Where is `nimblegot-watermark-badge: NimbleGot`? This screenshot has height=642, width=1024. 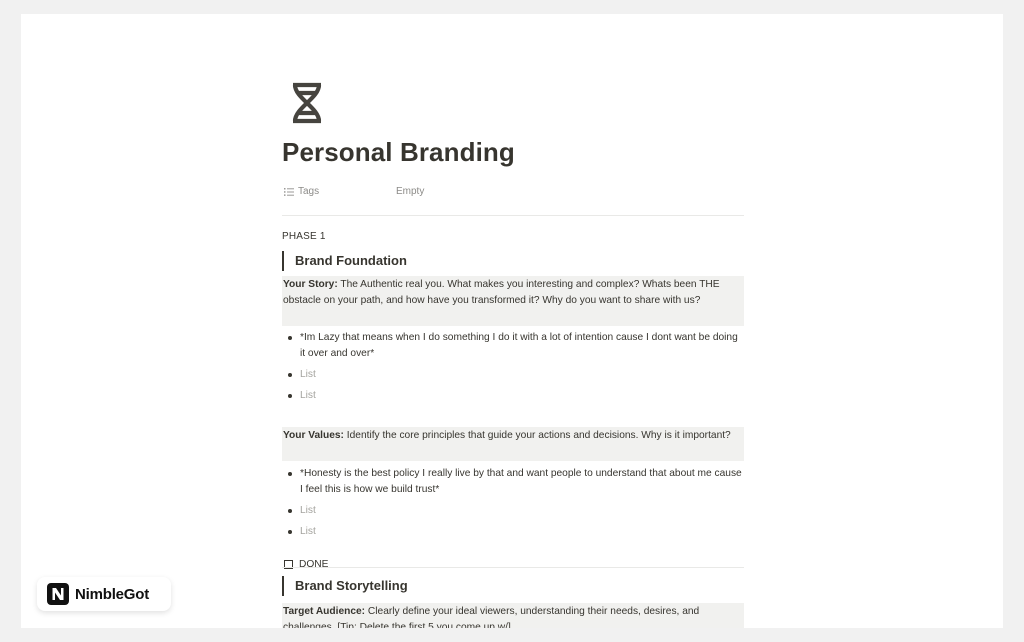 nimblegot-watermark-badge: NimbleGot is located at coordinates (104, 594).